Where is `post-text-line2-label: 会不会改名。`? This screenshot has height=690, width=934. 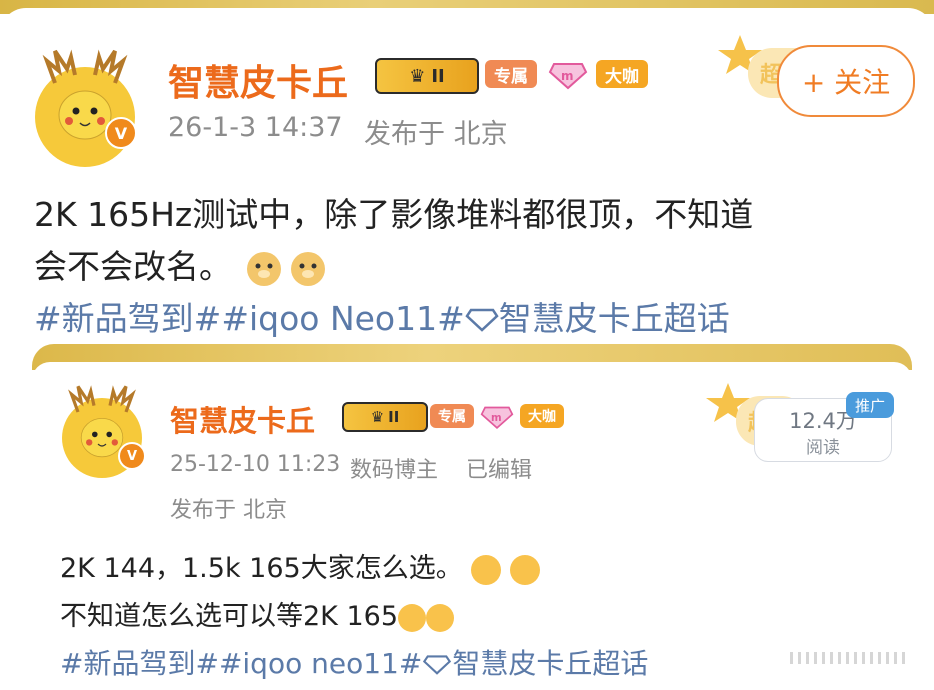
post-text-line2-label: 会不会改名。 is located at coordinates (133, 266).